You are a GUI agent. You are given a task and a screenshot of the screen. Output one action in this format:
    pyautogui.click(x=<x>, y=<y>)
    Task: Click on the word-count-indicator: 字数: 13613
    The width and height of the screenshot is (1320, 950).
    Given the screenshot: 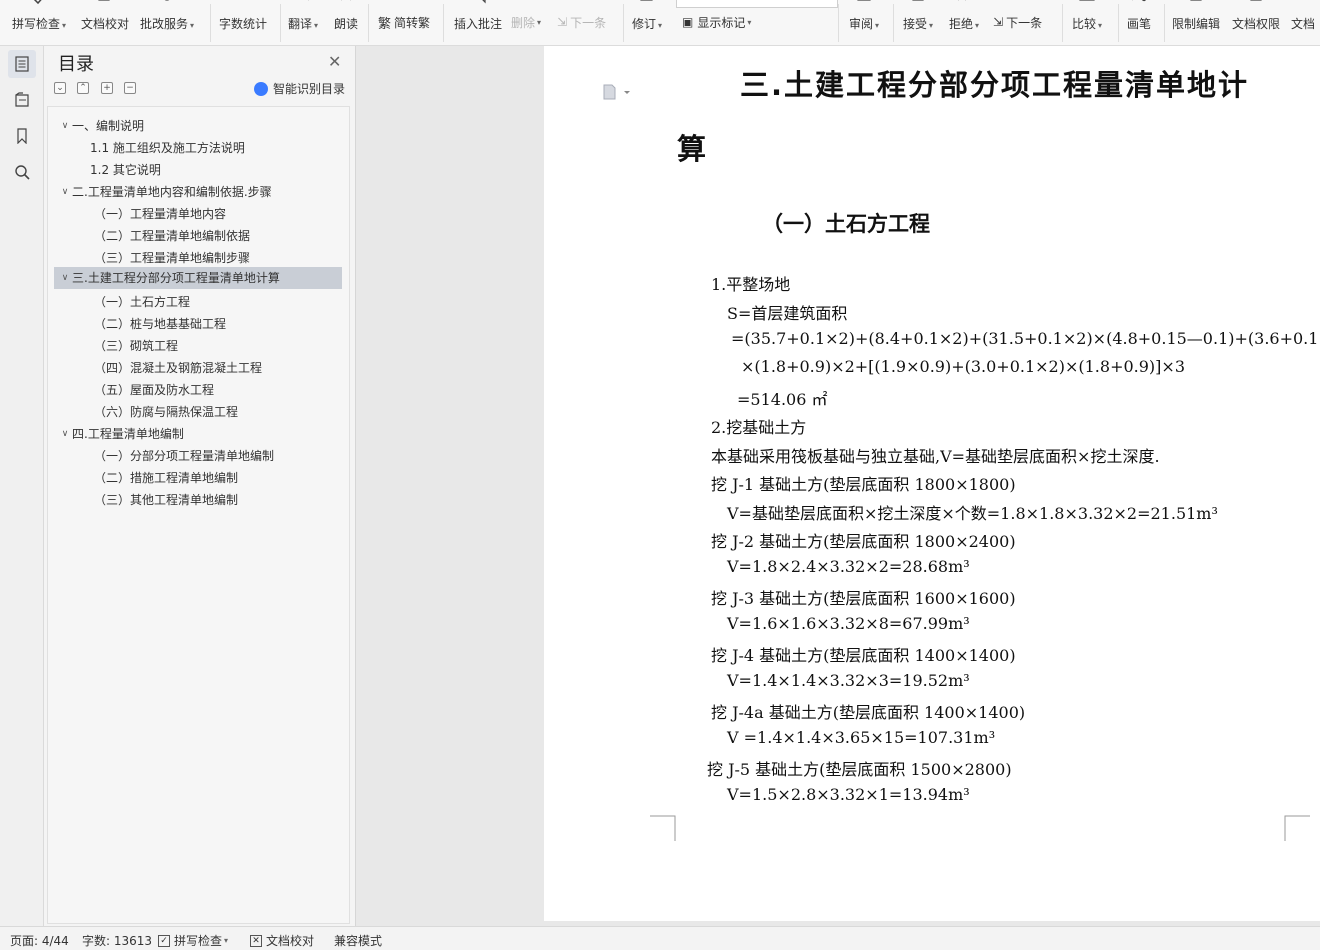 What is the action you would take?
    pyautogui.click(x=117, y=940)
    